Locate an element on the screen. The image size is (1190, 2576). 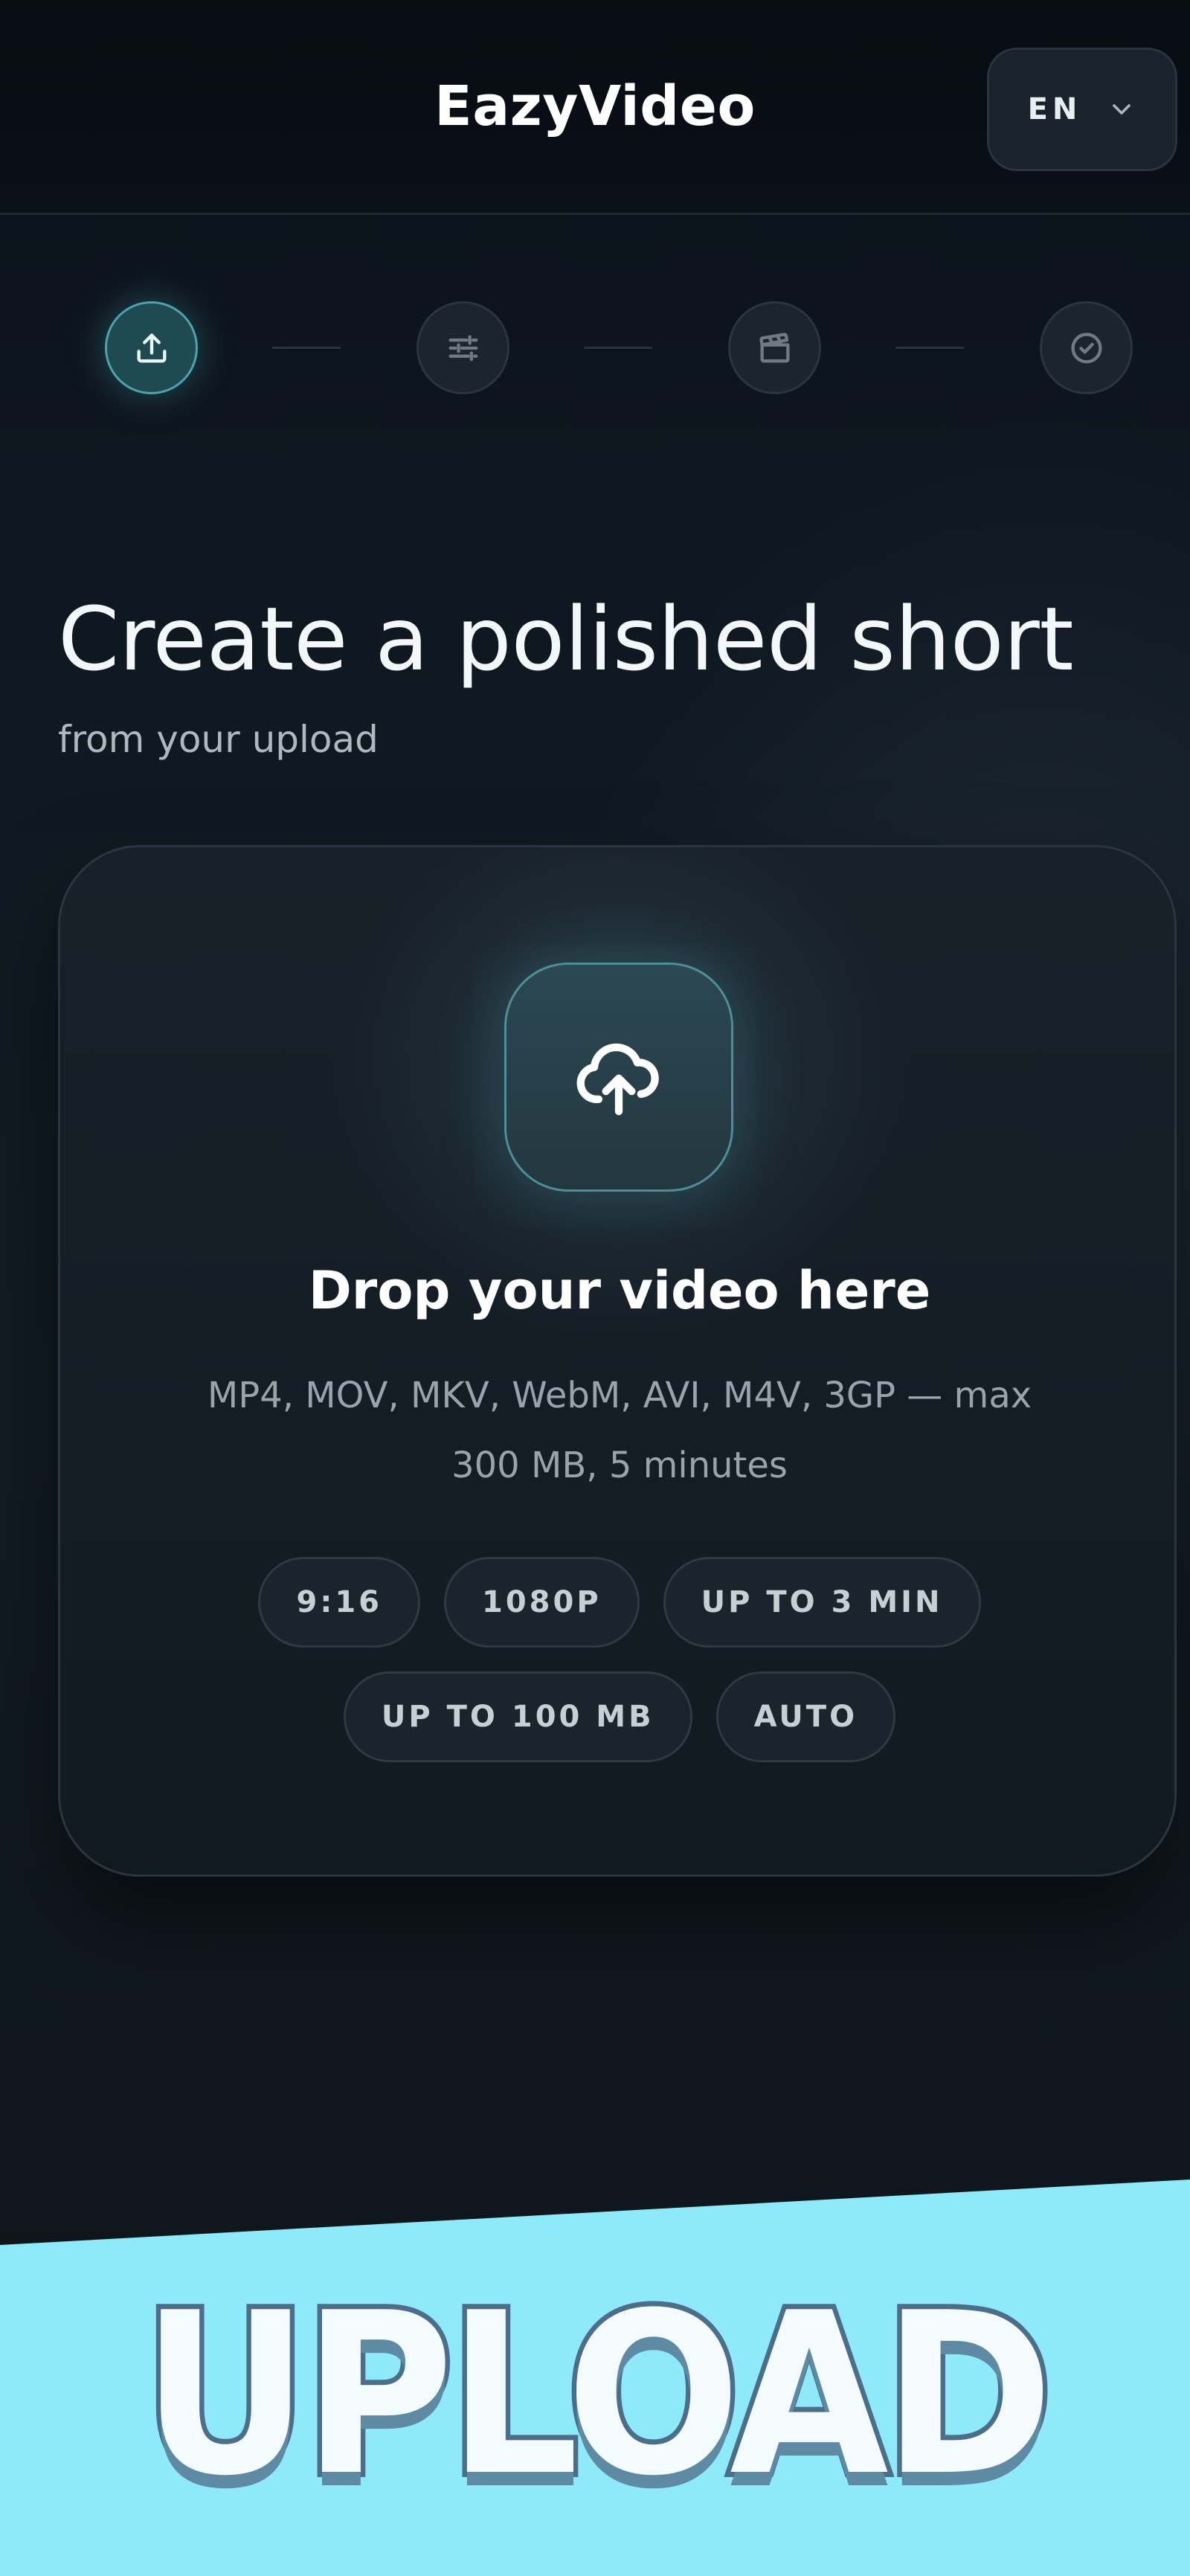
step-settings is located at coordinates (462, 347).